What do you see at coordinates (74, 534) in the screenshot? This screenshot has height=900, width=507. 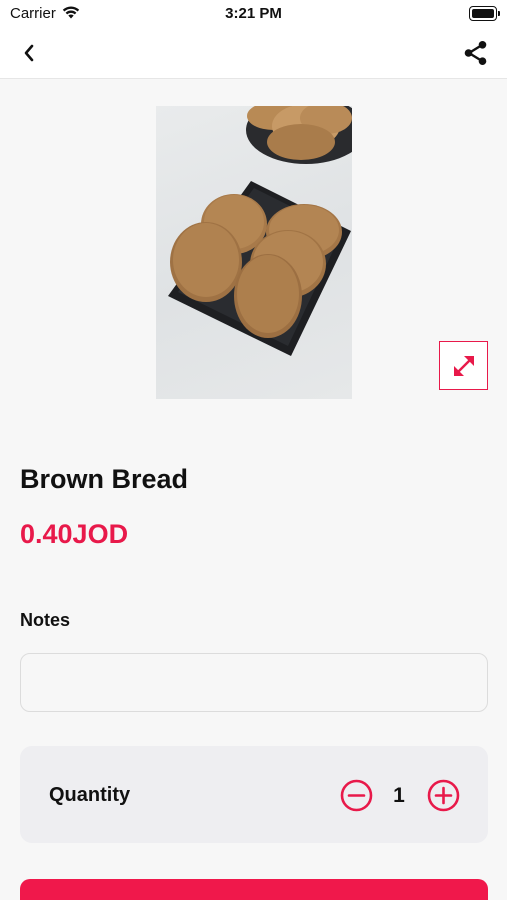 I see `product-price: 0.40JOD` at bounding box center [74, 534].